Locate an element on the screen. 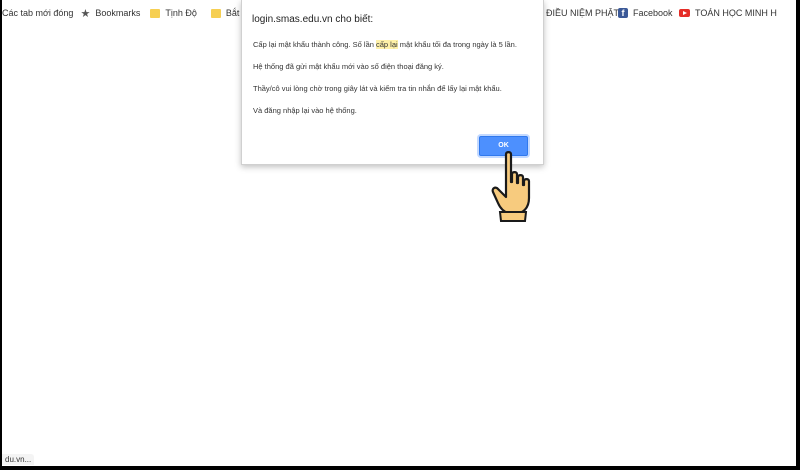  dialog-title: login.smas.edu.vn cho biết: is located at coordinates (313, 19).